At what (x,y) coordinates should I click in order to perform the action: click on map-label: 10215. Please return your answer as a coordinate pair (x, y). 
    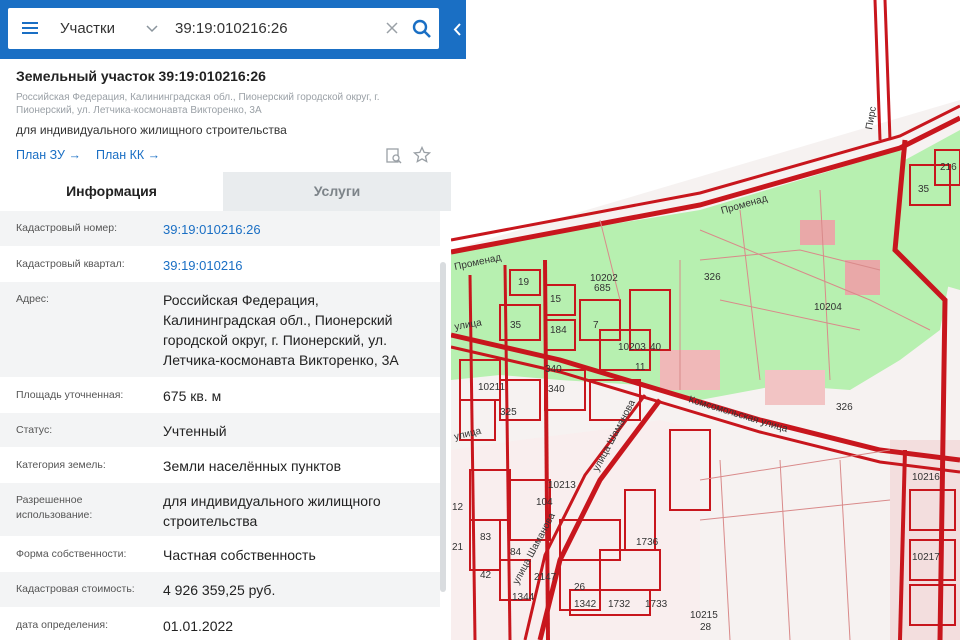
    Looking at the image, I should click on (704, 615).